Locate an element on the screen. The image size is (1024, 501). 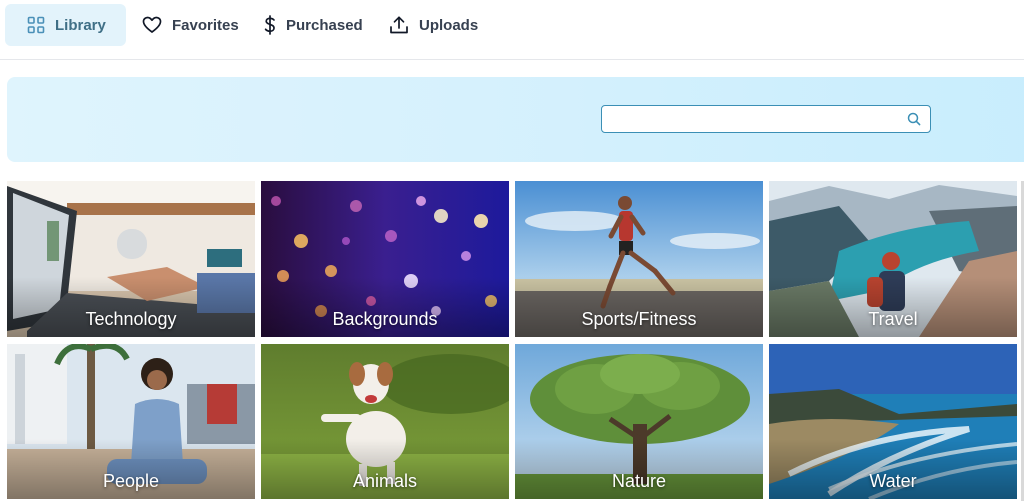
search-icon is located at coordinates (914, 119).